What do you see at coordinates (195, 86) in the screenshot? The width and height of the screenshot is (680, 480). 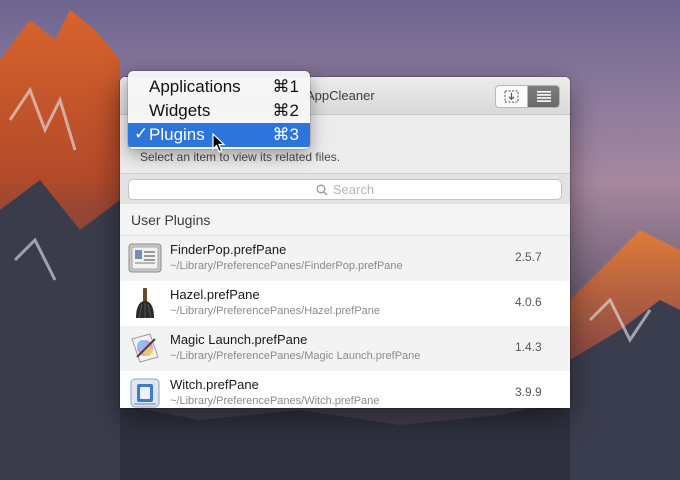 I see `menu-item-label: Applications` at bounding box center [195, 86].